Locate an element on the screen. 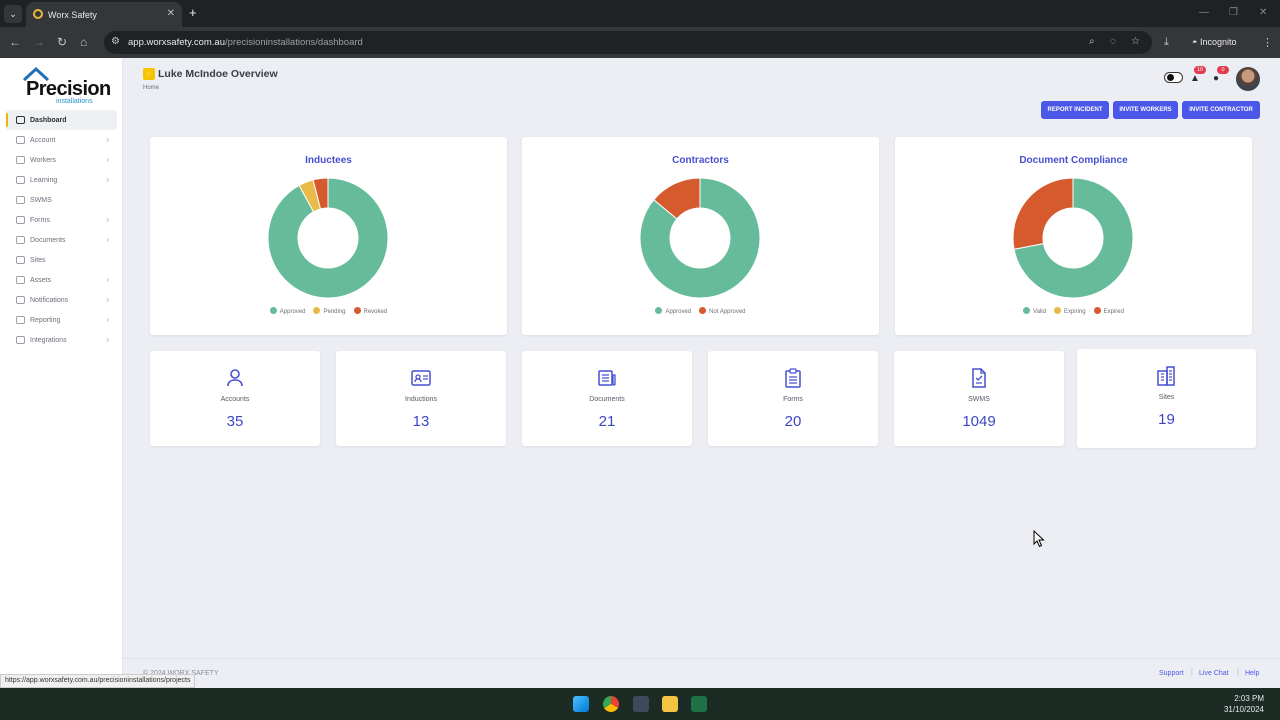 The image size is (1280, 720). tab-search-icon: ⌄ is located at coordinates (13, 14).